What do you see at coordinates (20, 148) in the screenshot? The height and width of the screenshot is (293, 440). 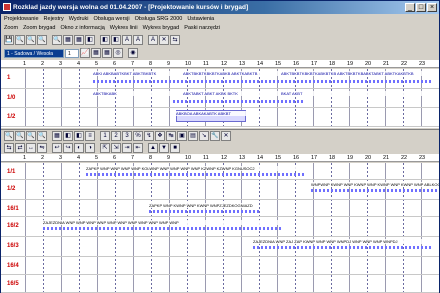 I see `toolbar-icon: ⇄` at bounding box center [20, 148].